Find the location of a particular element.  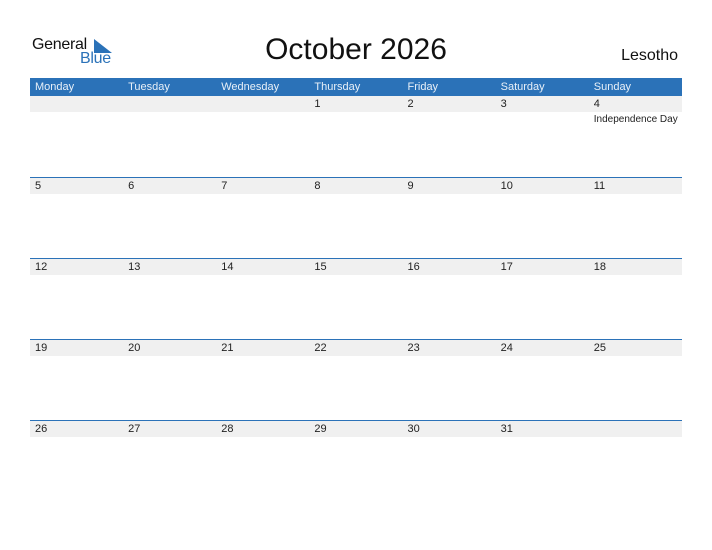

day-number: 1 is located at coordinates (317, 104).